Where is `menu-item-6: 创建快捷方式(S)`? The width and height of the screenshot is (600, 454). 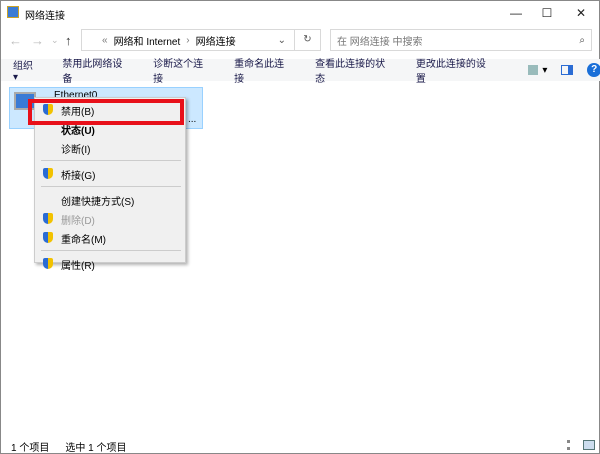 menu-item-6: 创建快捷方式(S) is located at coordinates (110, 200).